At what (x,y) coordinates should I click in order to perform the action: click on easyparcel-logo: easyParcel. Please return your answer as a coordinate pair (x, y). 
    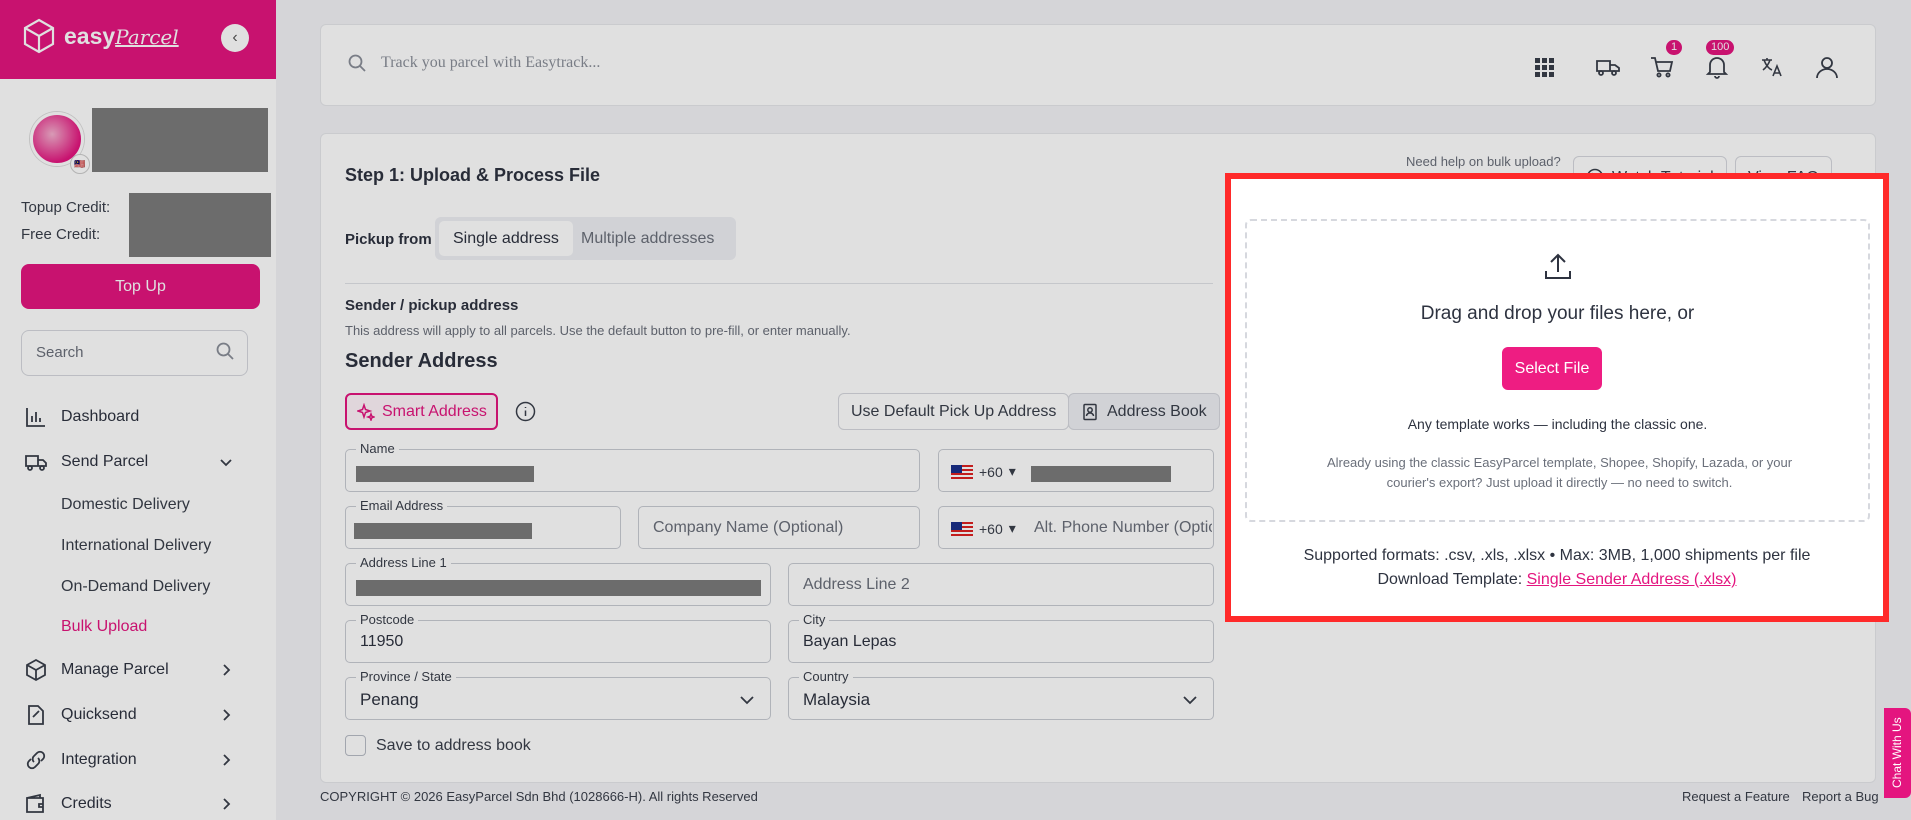
    Looking at the image, I should click on (100, 36).